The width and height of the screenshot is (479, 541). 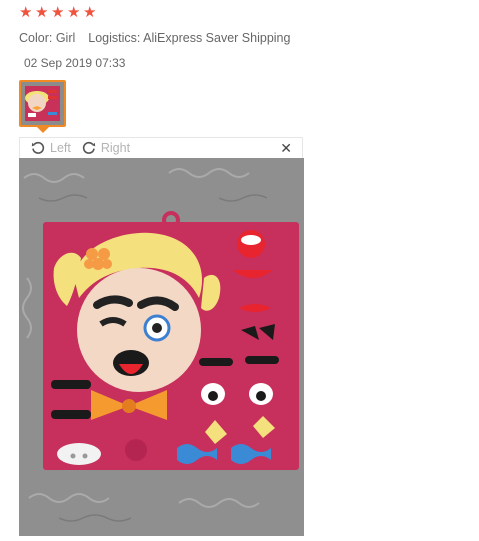 What do you see at coordinates (189, 38) in the screenshot?
I see `logistics-label: Logistics: AliExpress Saver Shipping` at bounding box center [189, 38].